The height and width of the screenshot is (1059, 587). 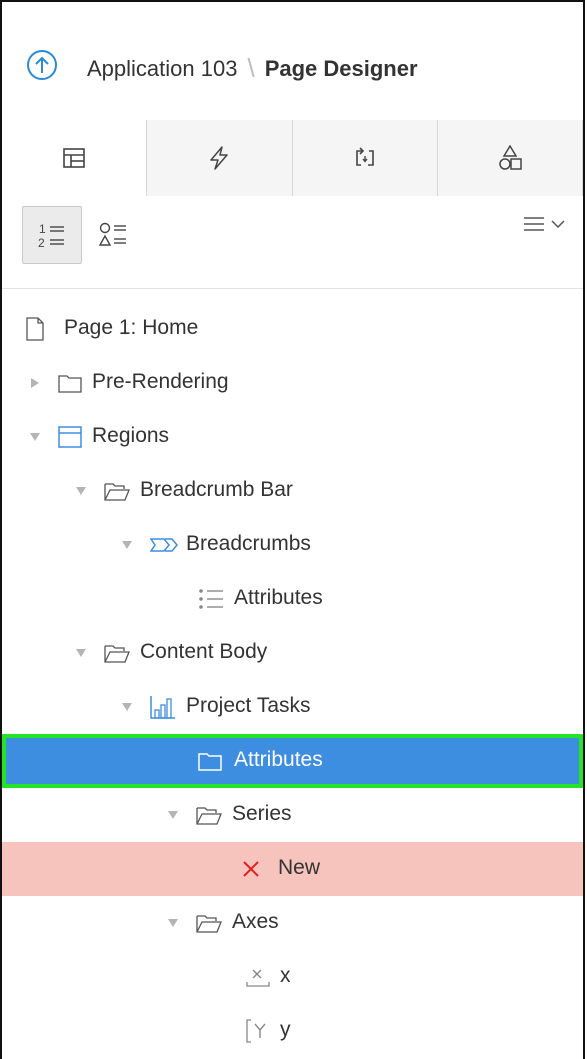 I want to click on tab-dynamic-actions, so click(x=220, y=158).